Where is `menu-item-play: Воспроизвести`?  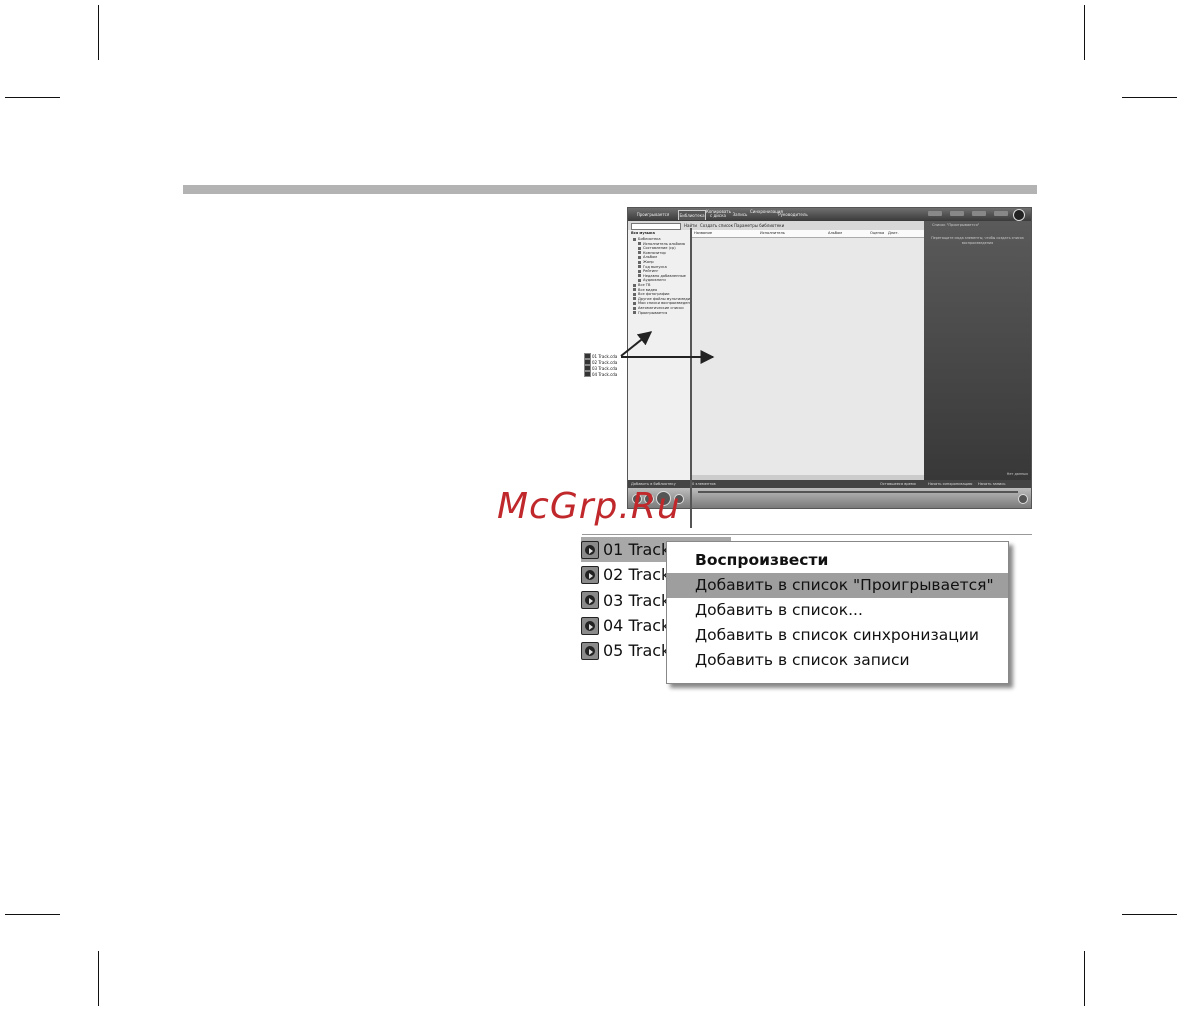
menu-item-play: Воспроизвести is located at coordinates (837, 560).